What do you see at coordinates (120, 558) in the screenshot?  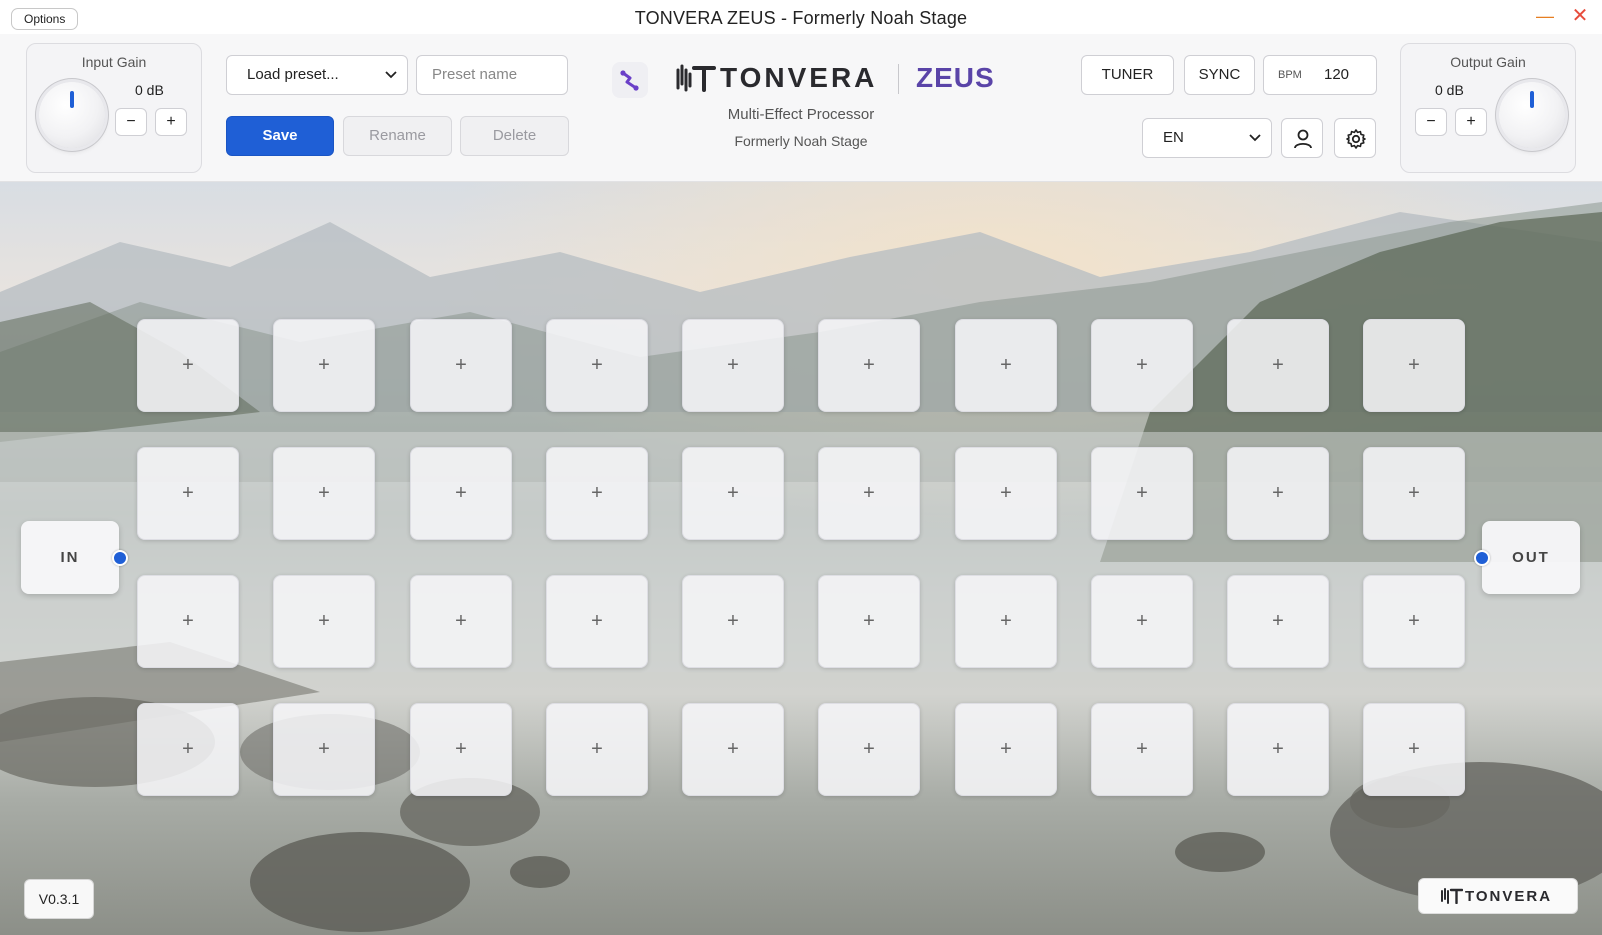 I see `input-port` at bounding box center [120, 558].